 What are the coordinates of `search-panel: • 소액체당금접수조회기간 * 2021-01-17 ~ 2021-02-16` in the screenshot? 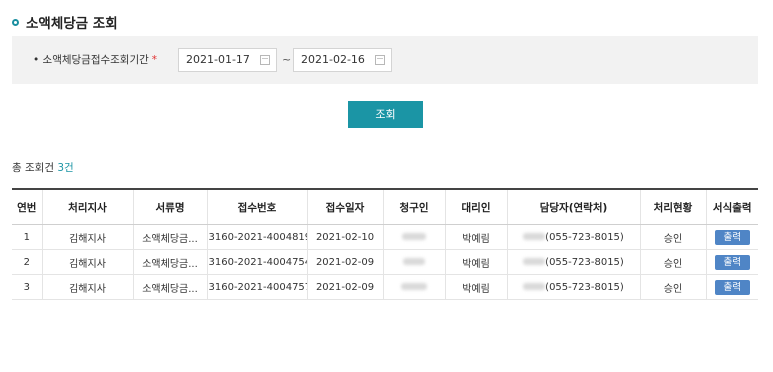 It's located at (385, 60).